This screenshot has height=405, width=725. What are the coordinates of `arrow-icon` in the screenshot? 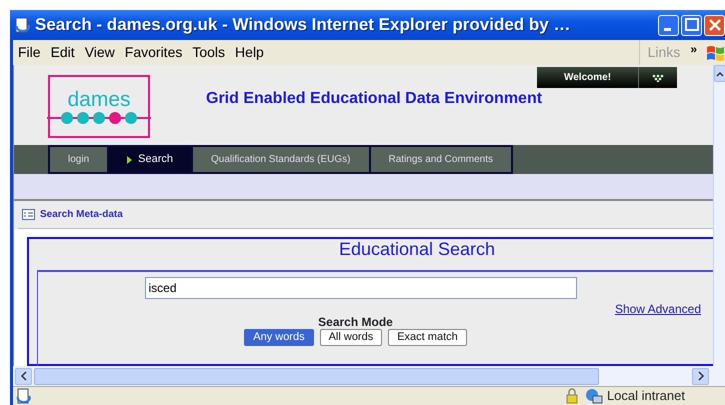 It's located at (130, 160).